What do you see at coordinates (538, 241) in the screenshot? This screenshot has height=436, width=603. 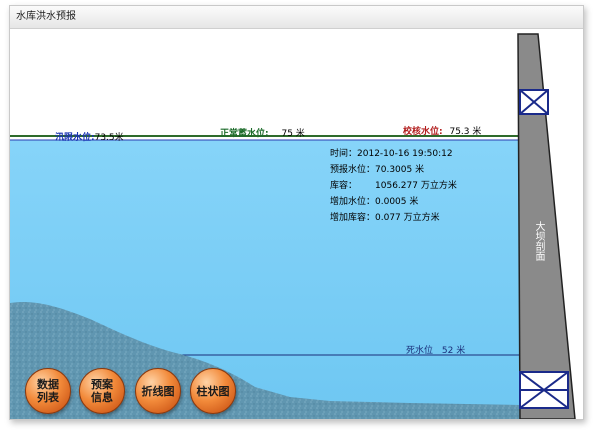 I see `dam-section-label: 大坝剖面` at bounding box center [538, 241].